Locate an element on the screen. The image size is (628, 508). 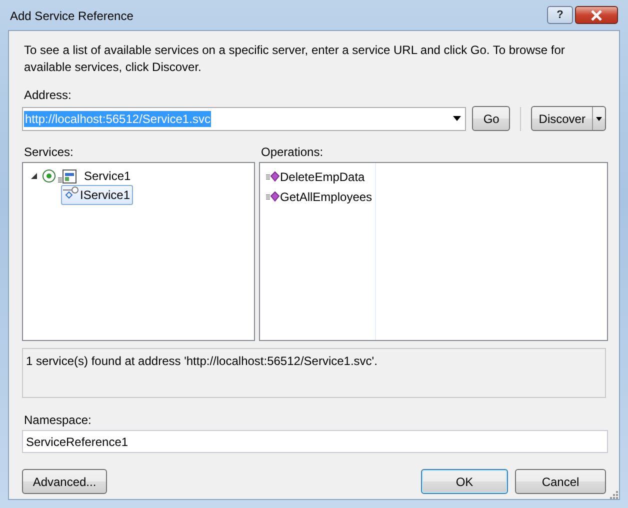
instructions-text: To see a list of available services on a specific server, enter a service URL and click Go. To browse for available services, click Discover. is located at coordinates (295, 59).